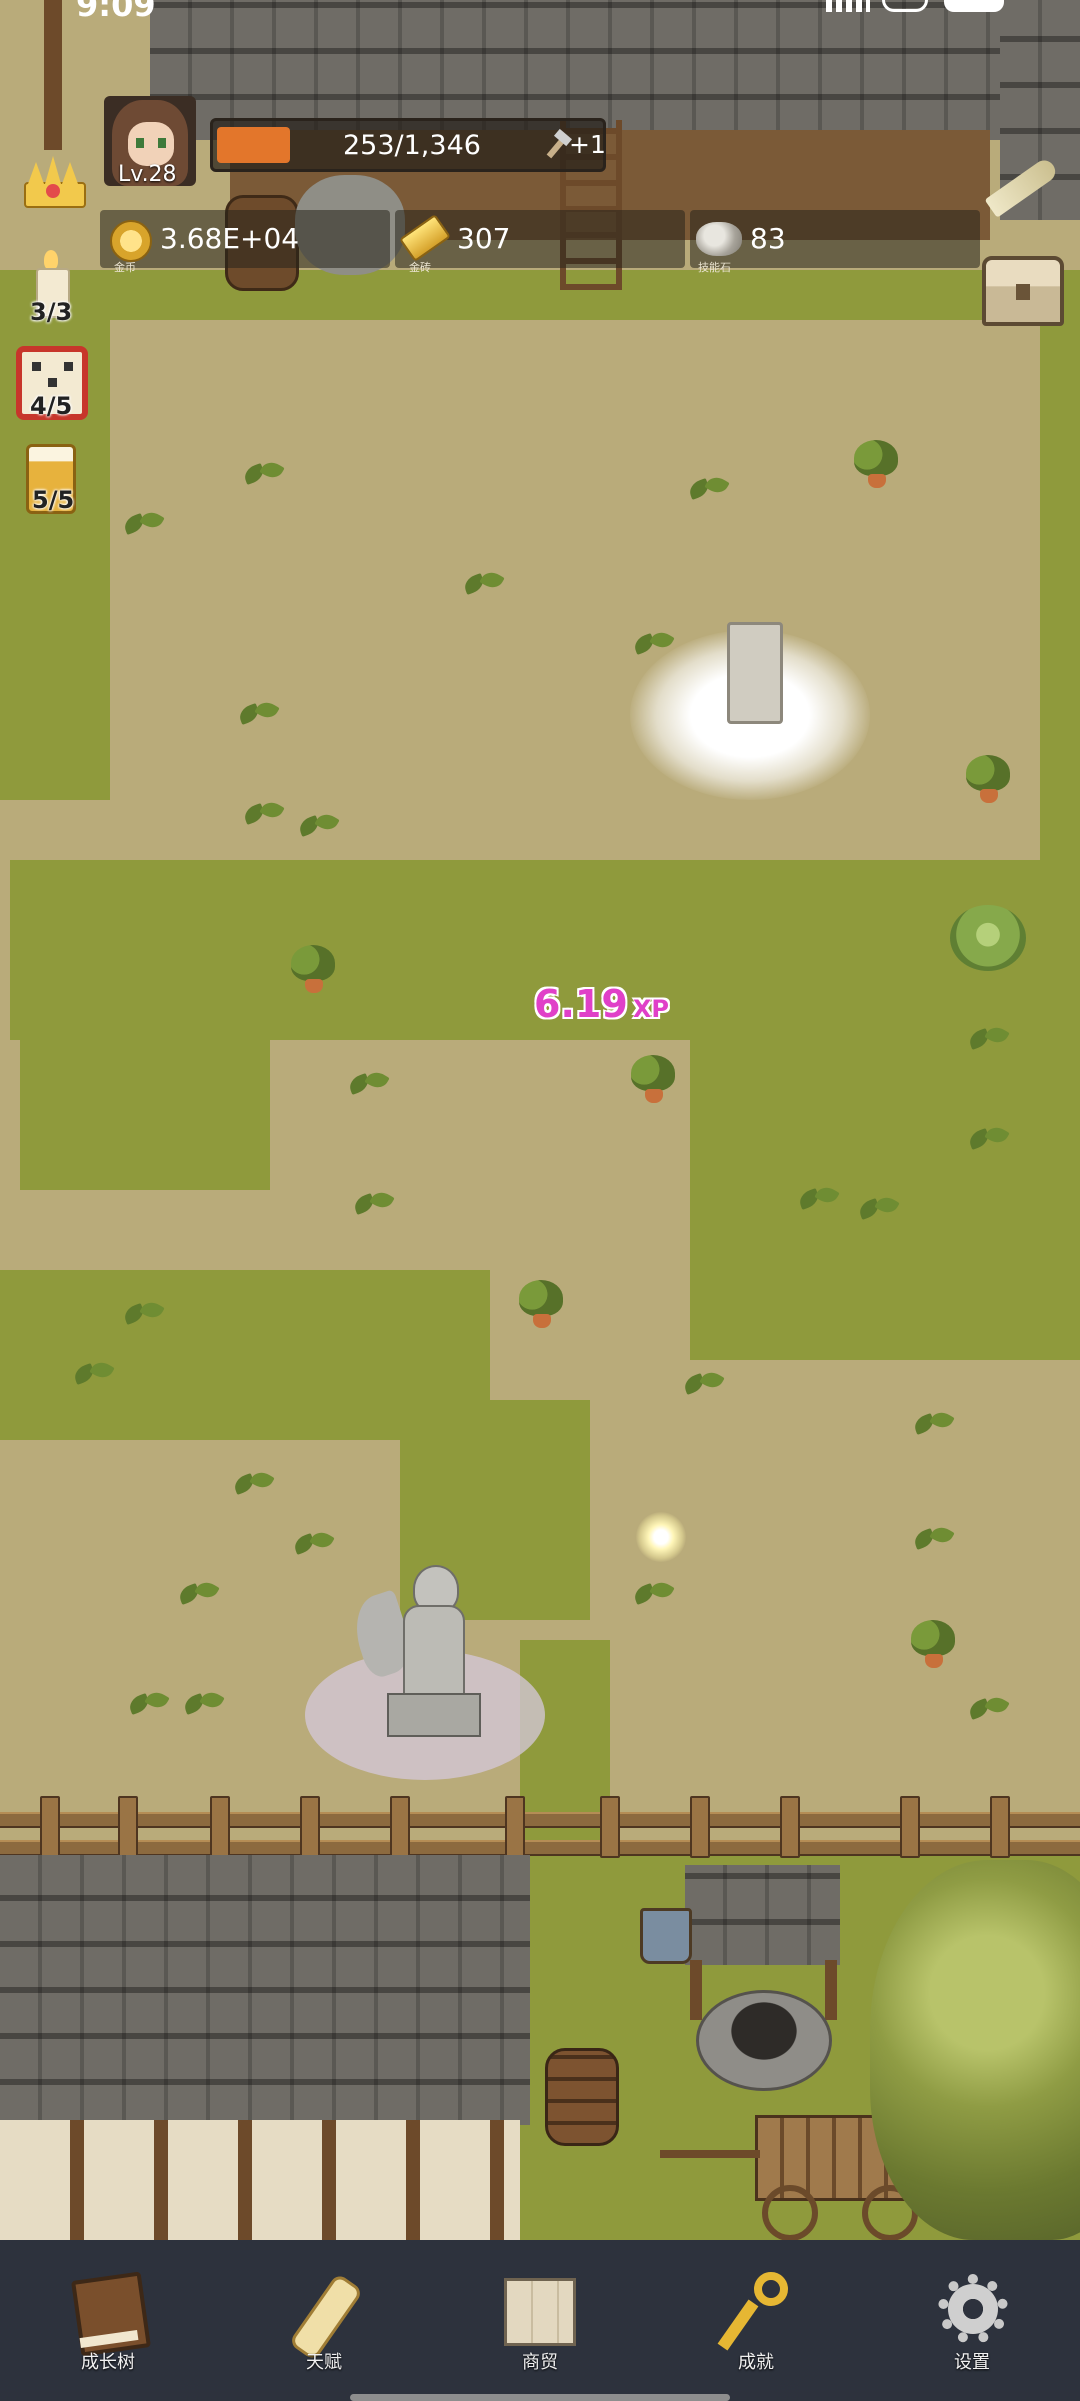  Describe the element at coordinates (51, 406) in the screenshot. I see `dice-count: 4/5` at that location.